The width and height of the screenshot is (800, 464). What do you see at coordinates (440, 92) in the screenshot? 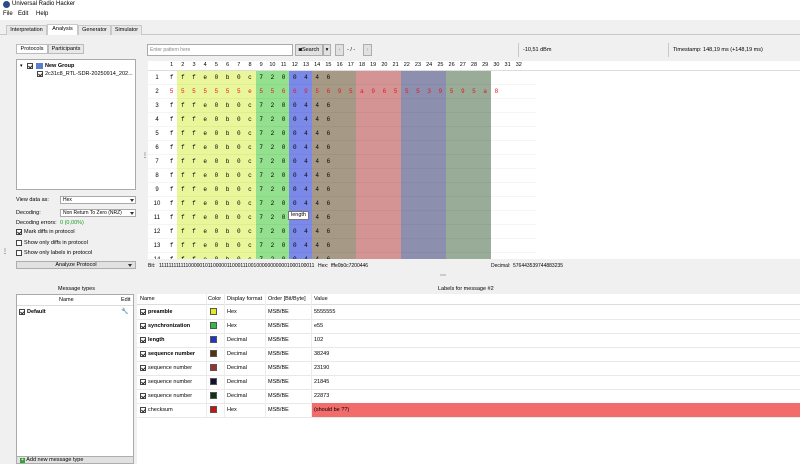
I see `protocol-cell: 9` at bounding box center [440, 92].